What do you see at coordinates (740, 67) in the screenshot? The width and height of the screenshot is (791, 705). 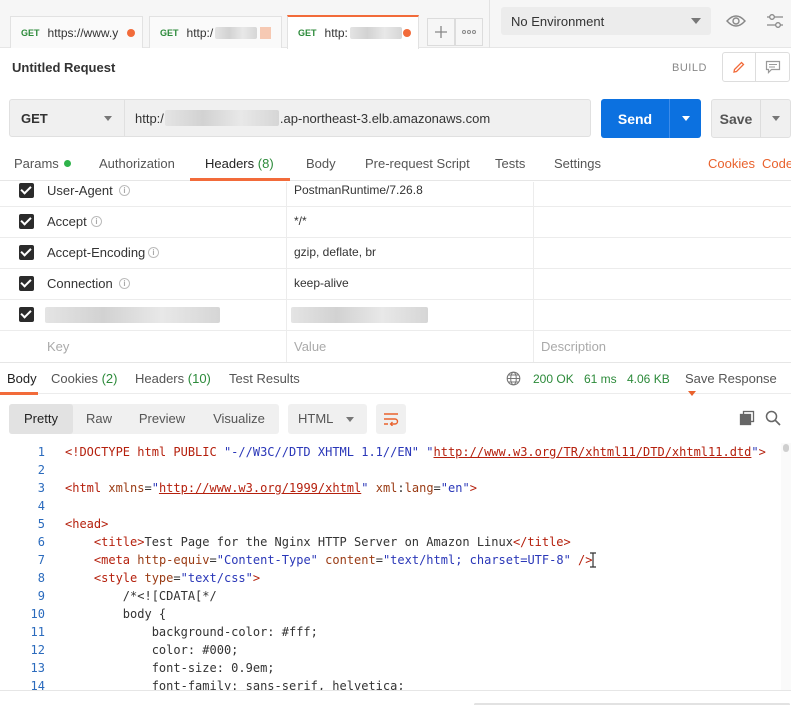 I see `edit-button` at bounding box center [740, 67].